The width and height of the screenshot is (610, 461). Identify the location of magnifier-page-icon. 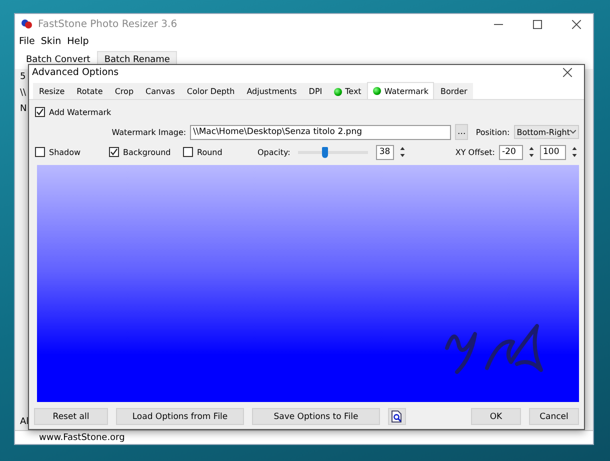
(397, 416).